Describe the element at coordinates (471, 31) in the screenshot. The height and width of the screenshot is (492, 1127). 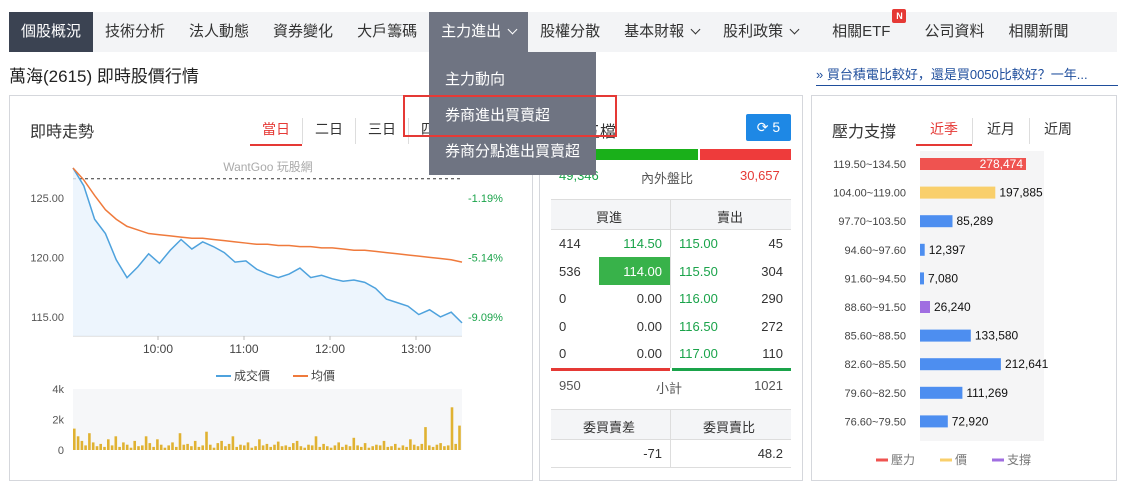
I see `nav-main-force-label: 主力進出` at that location.